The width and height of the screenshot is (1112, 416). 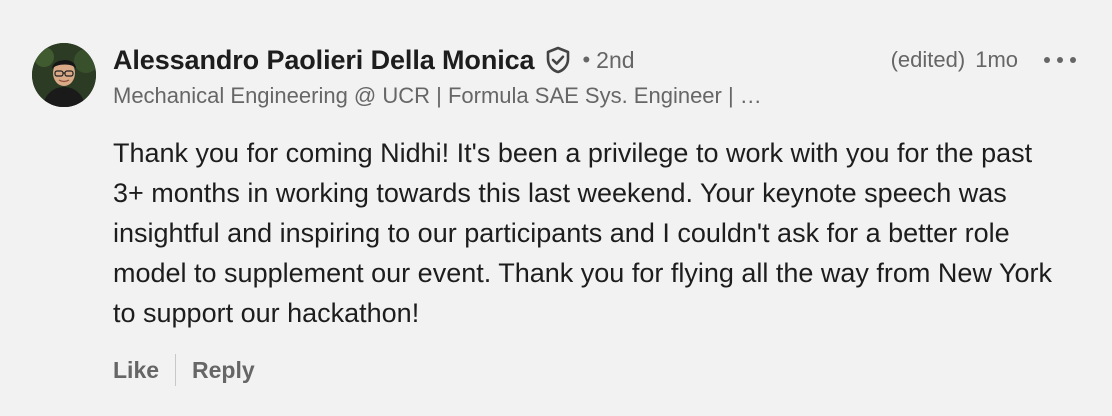 What do you see at coordinates (176, 370) in the screenshot?
I see `action-divider` at bounding box center [176, 370].